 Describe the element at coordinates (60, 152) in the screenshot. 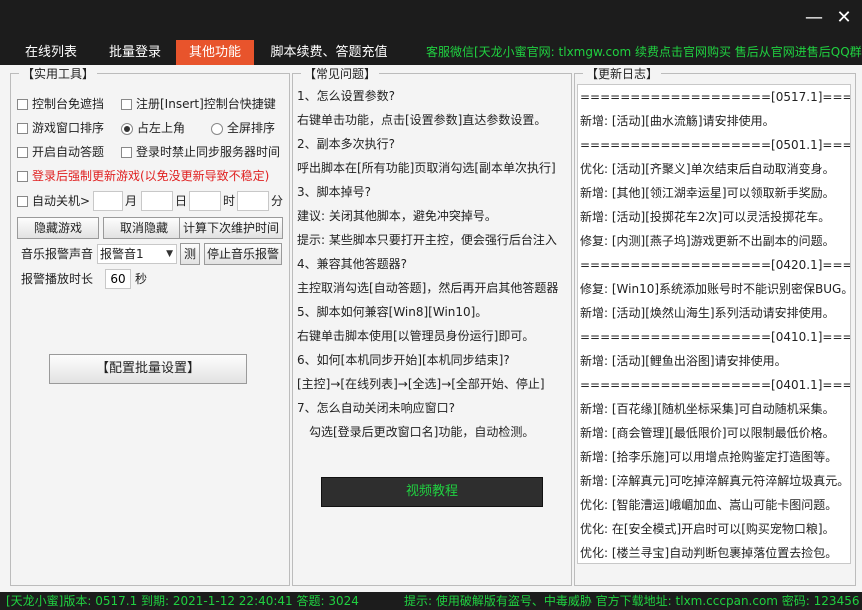

I see `auto-answer-checkbox: 开启自动答题` at that location.